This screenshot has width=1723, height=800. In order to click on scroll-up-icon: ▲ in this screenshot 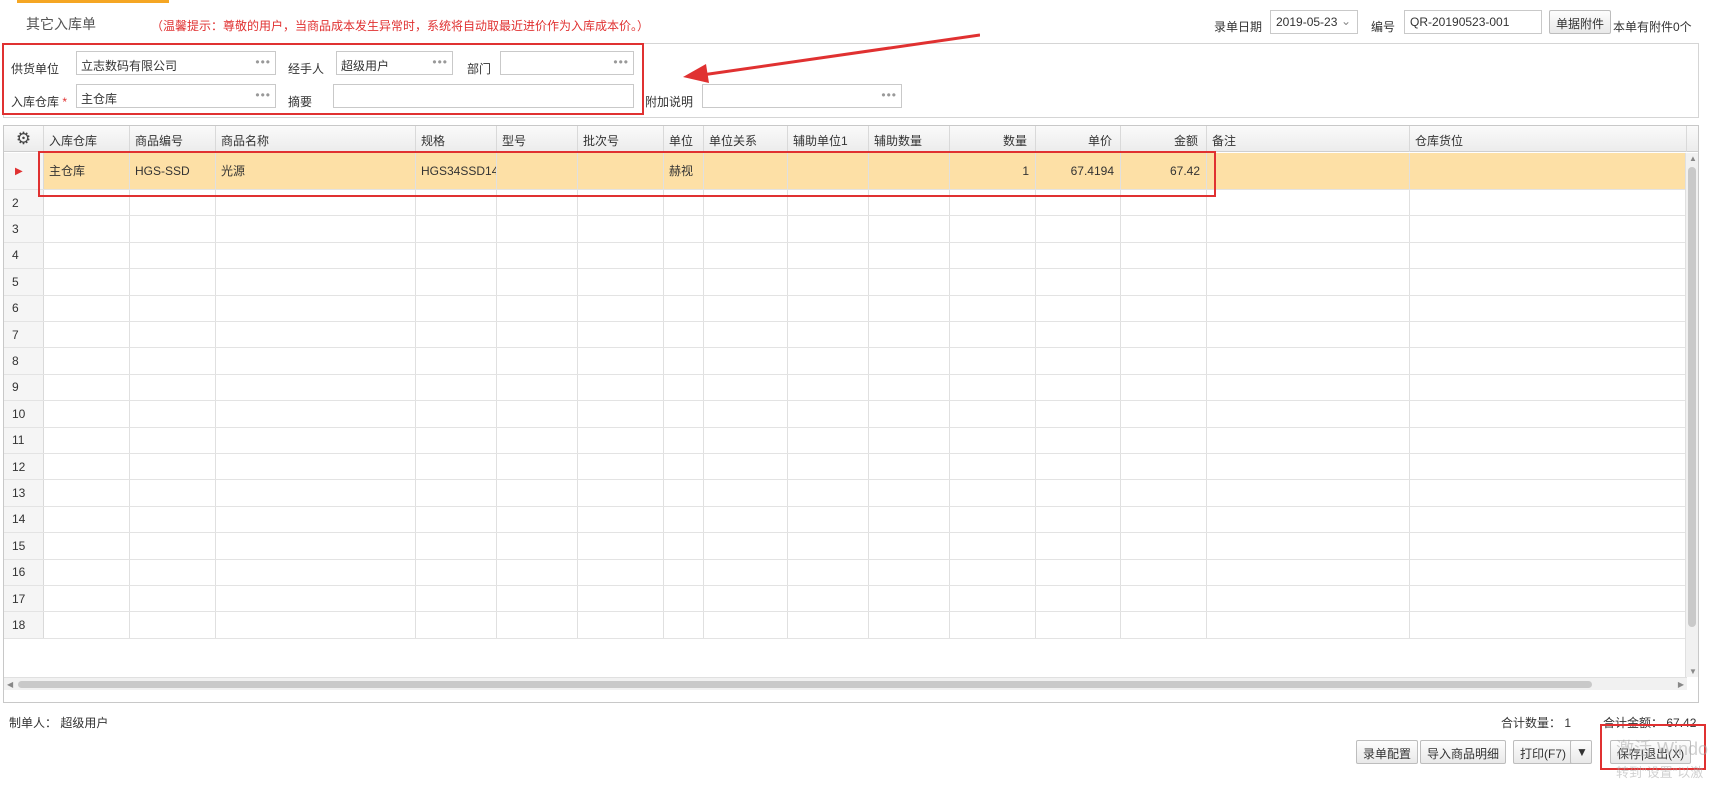, I will do `click(1693, 158)`.